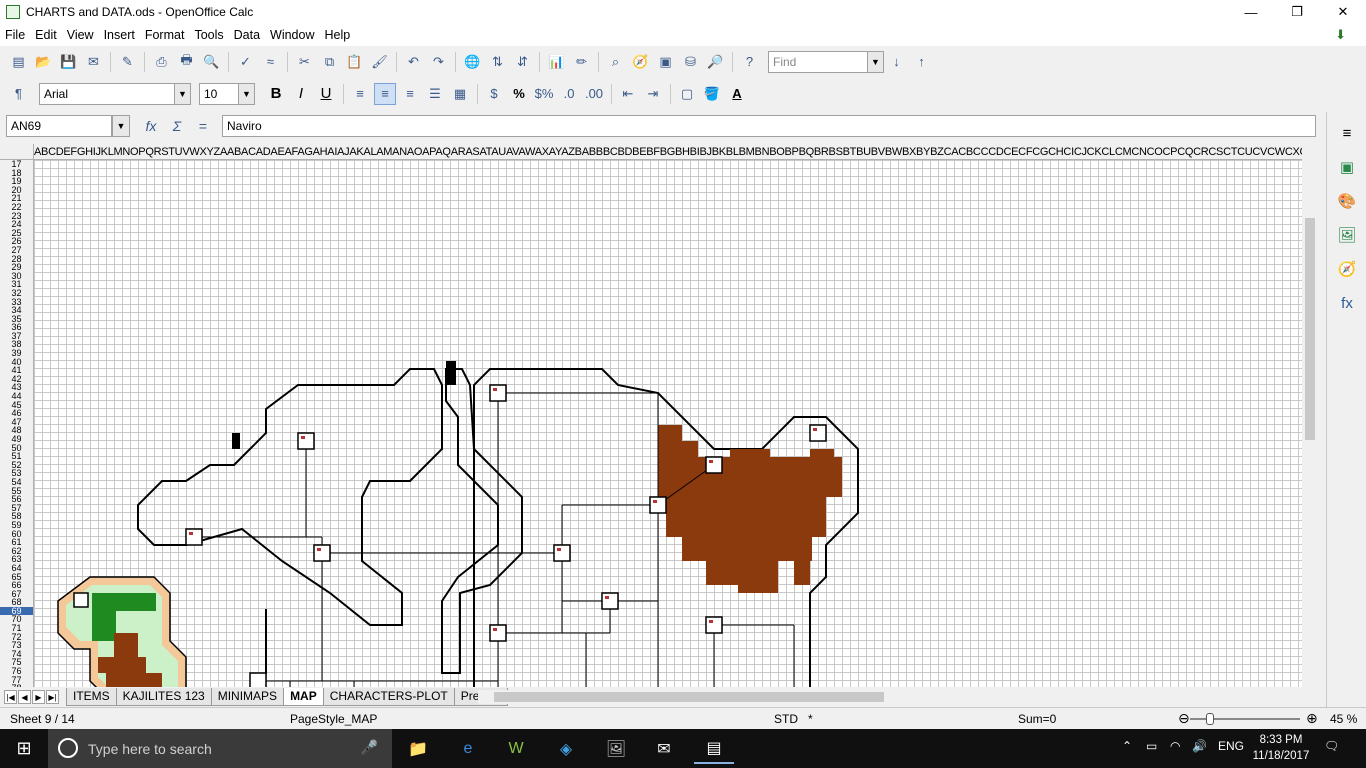 Image resolution: width=1366 pixels, height=768 pixels. Describe the element at coordinates (1184, 718) in the screenshot. I see `zoom-out-icon: ⊖` at that location.